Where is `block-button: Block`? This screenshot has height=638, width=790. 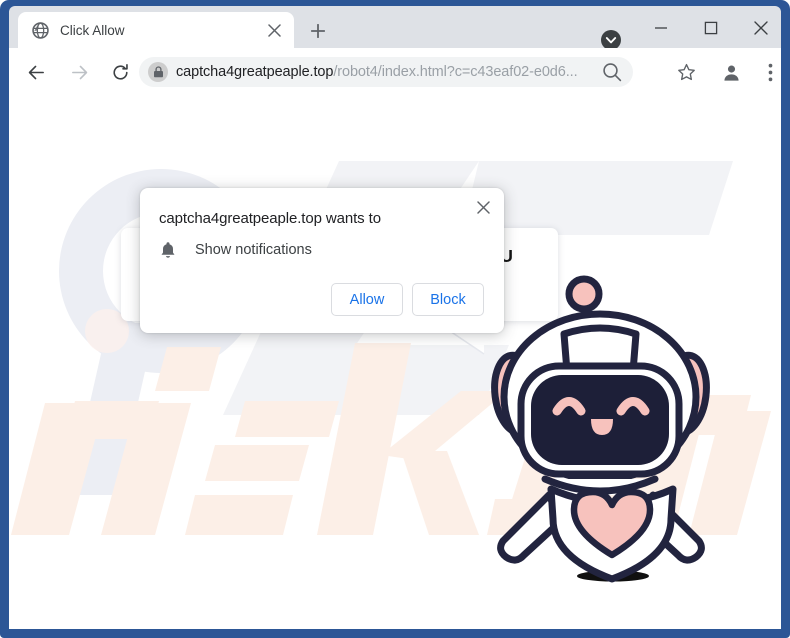
block-button: Block is located at coordinates (448, 299).